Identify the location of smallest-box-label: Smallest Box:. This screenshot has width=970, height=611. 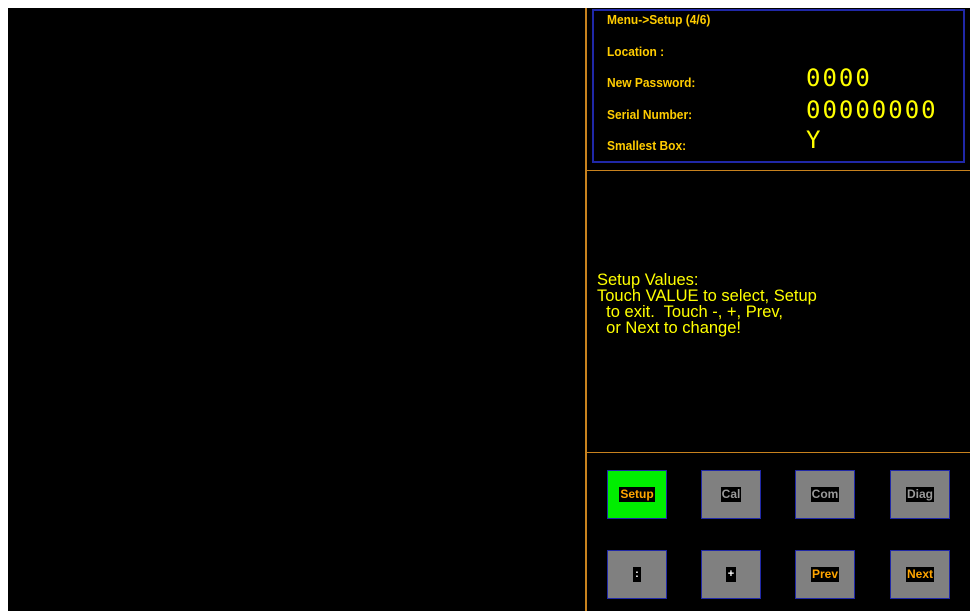
(647, 145).